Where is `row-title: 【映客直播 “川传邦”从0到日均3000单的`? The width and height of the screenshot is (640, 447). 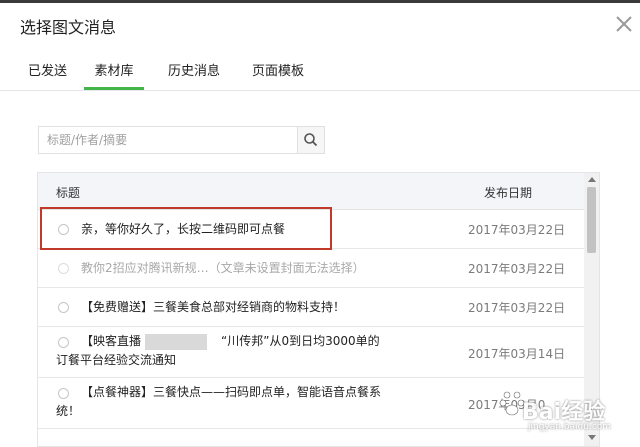
row-title: 【映客直播 “川传邦”从0到日均3000单的 is located at coordinates (230, 341).